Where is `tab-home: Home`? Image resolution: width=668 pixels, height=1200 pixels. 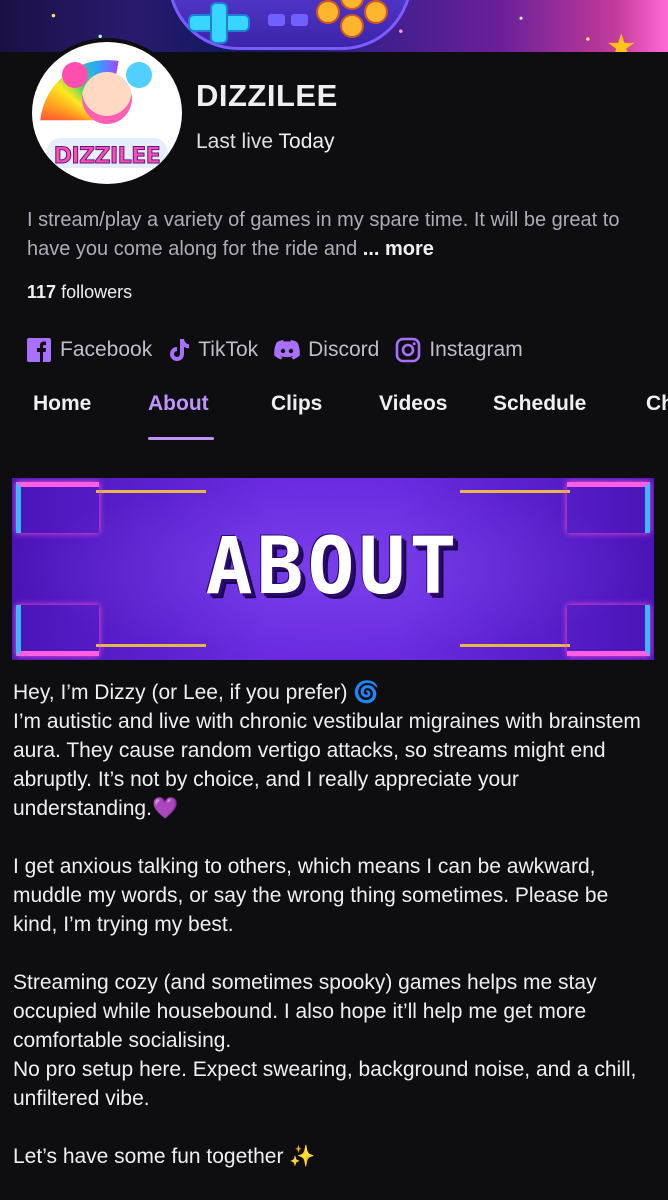
tab-home: Home is located at coordinates (62, 404).